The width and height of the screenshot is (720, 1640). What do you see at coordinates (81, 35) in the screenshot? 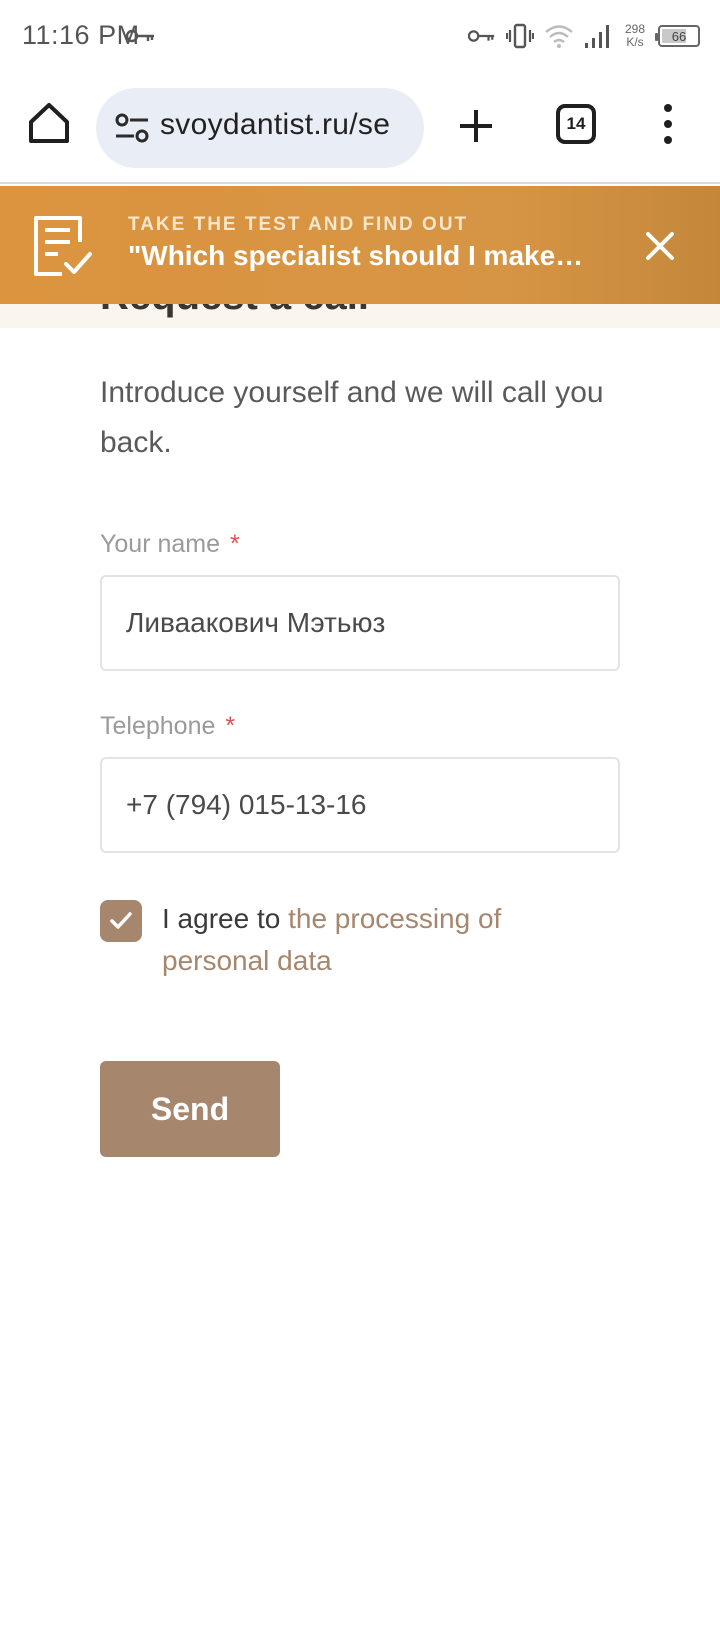
I see `status-time: 11:16 PM` at bounding box center [81, 35].